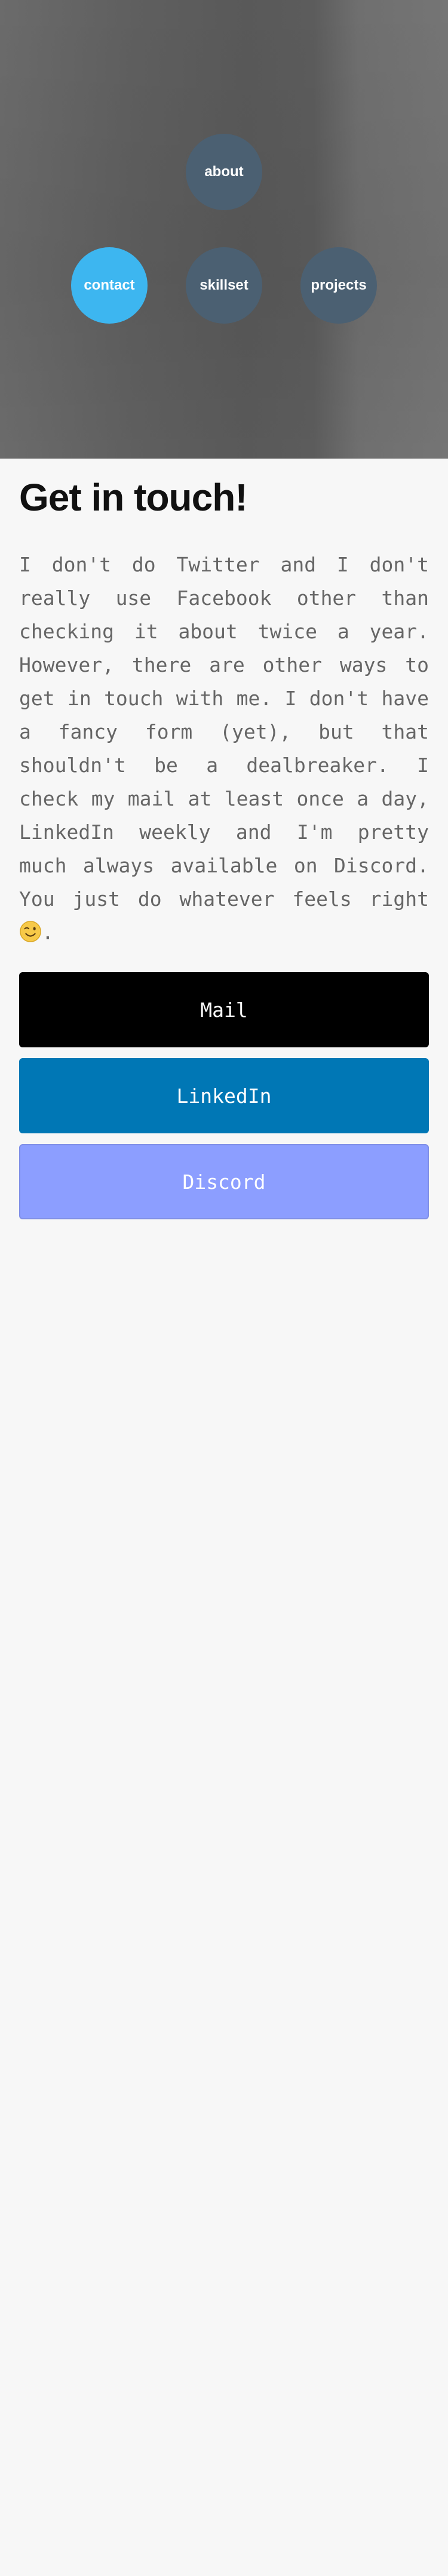 The width and height of the screenshot is (448, 2576). I want to click on discord-button: Discord, so click(224, 1182).